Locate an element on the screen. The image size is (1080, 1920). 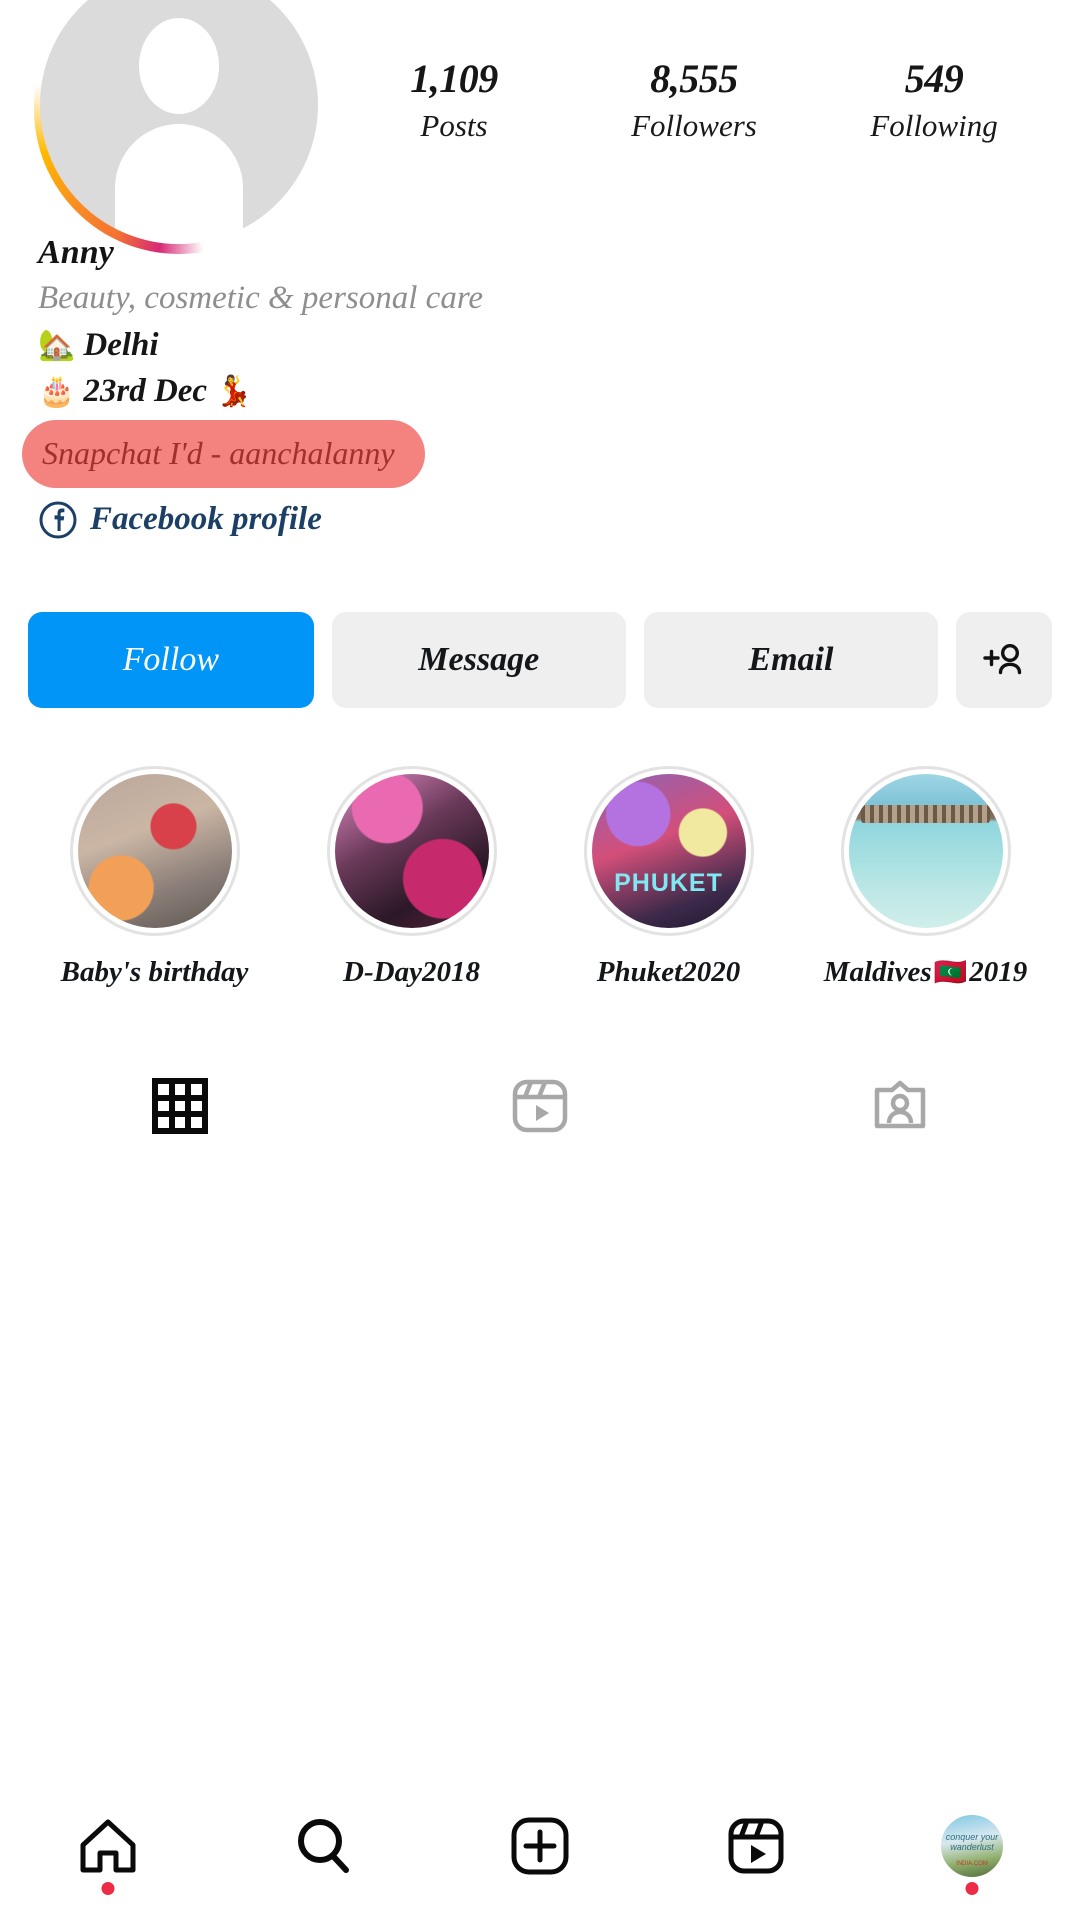
cake-icon: 🎂 is located at coordinates (57, 392).